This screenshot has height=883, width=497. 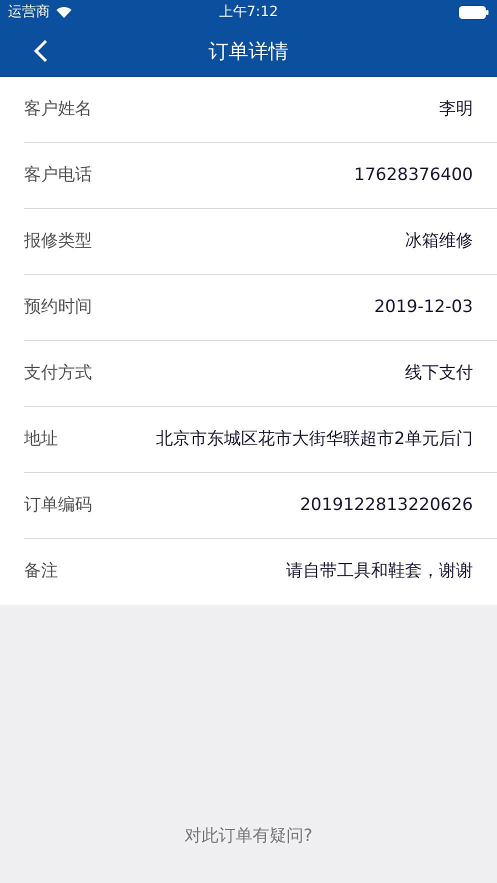 I want to click on page-title: 订单详情, so click(x=248, y=51).